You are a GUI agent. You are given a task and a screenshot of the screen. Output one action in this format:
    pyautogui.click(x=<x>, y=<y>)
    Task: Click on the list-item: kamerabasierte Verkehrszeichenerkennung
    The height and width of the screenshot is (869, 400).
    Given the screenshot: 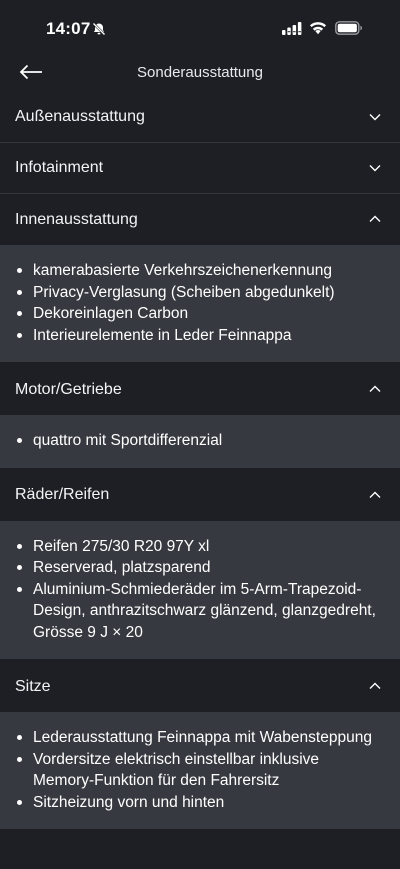 What is the action you would take?
    pyautogui.click(x=207, y=271)
    